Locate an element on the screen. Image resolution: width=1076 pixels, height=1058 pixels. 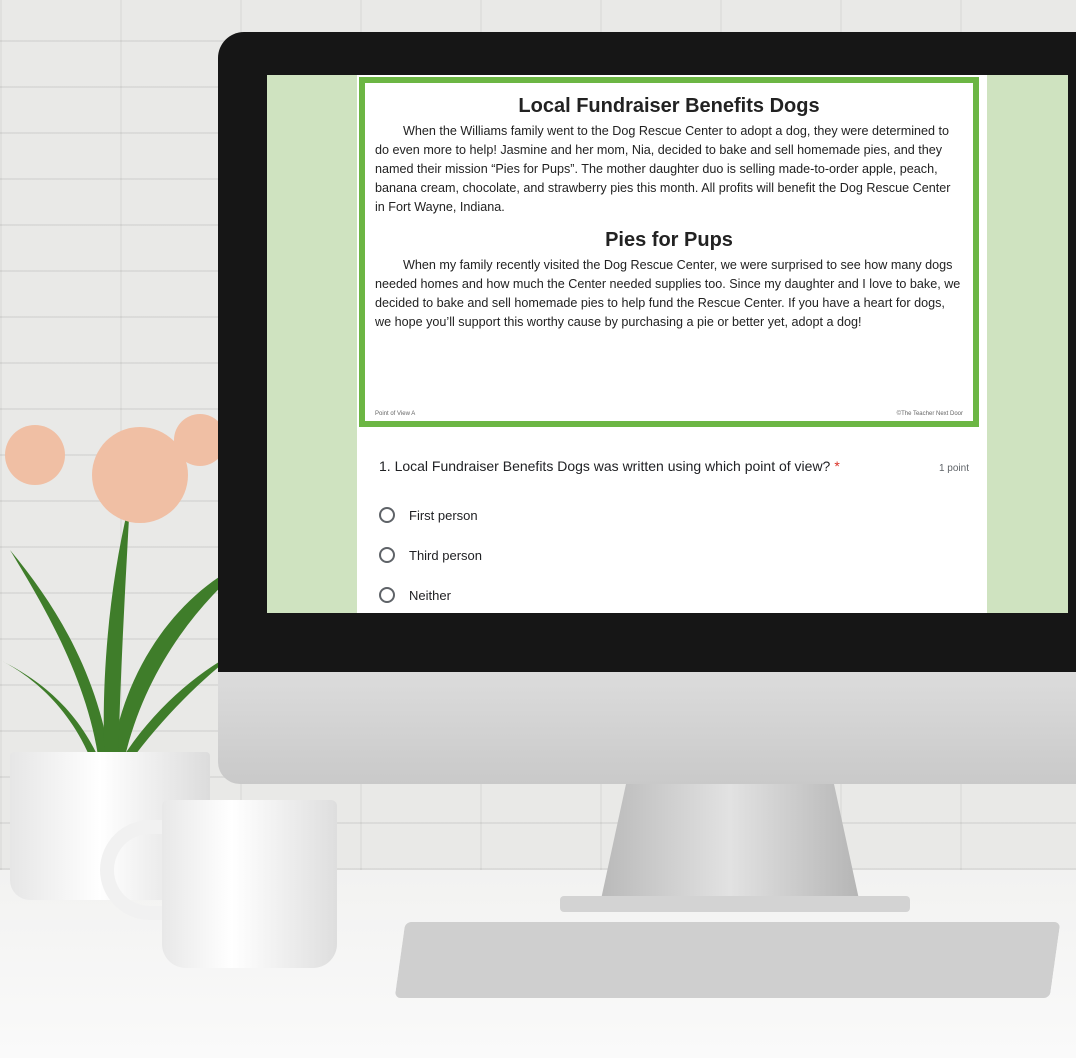
monitor-chin is located at coordinates (647, 728).